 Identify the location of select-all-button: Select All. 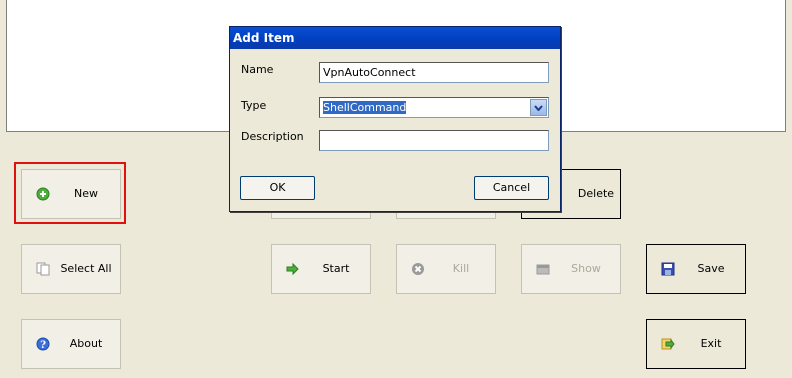
(71, 269).